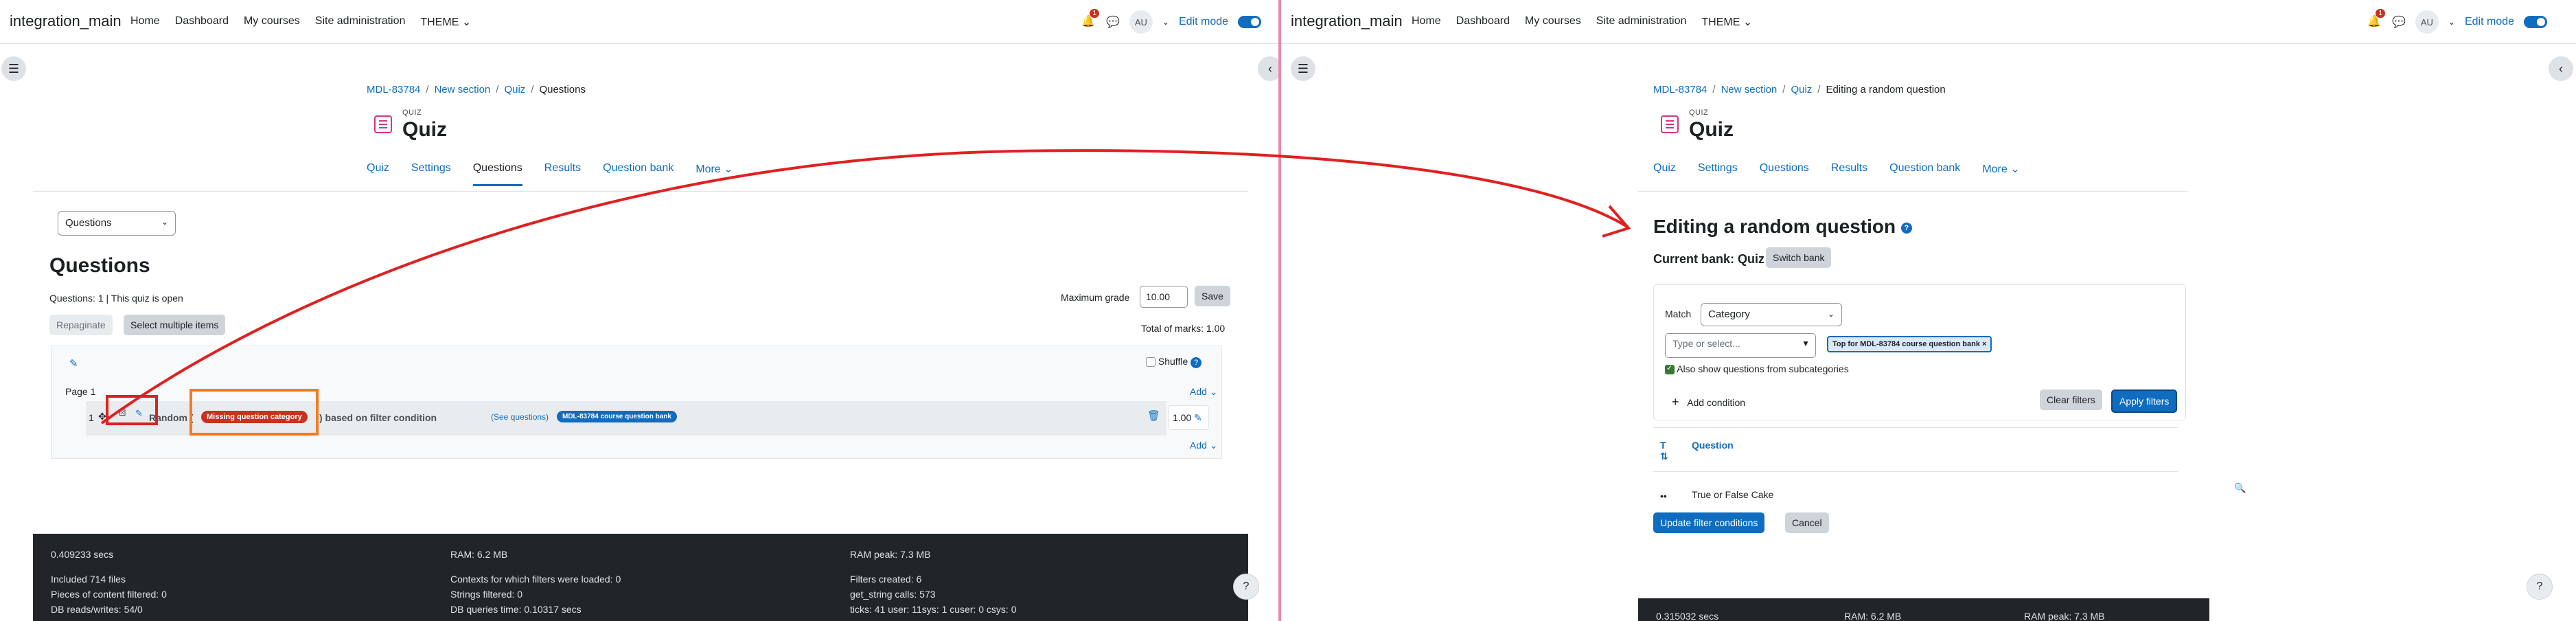 This screenshot has height=621, width=2576. Describe the element at coordinates (73, 363) in the screenshot. I see `edit-pencil-icon: ✎` at that location.